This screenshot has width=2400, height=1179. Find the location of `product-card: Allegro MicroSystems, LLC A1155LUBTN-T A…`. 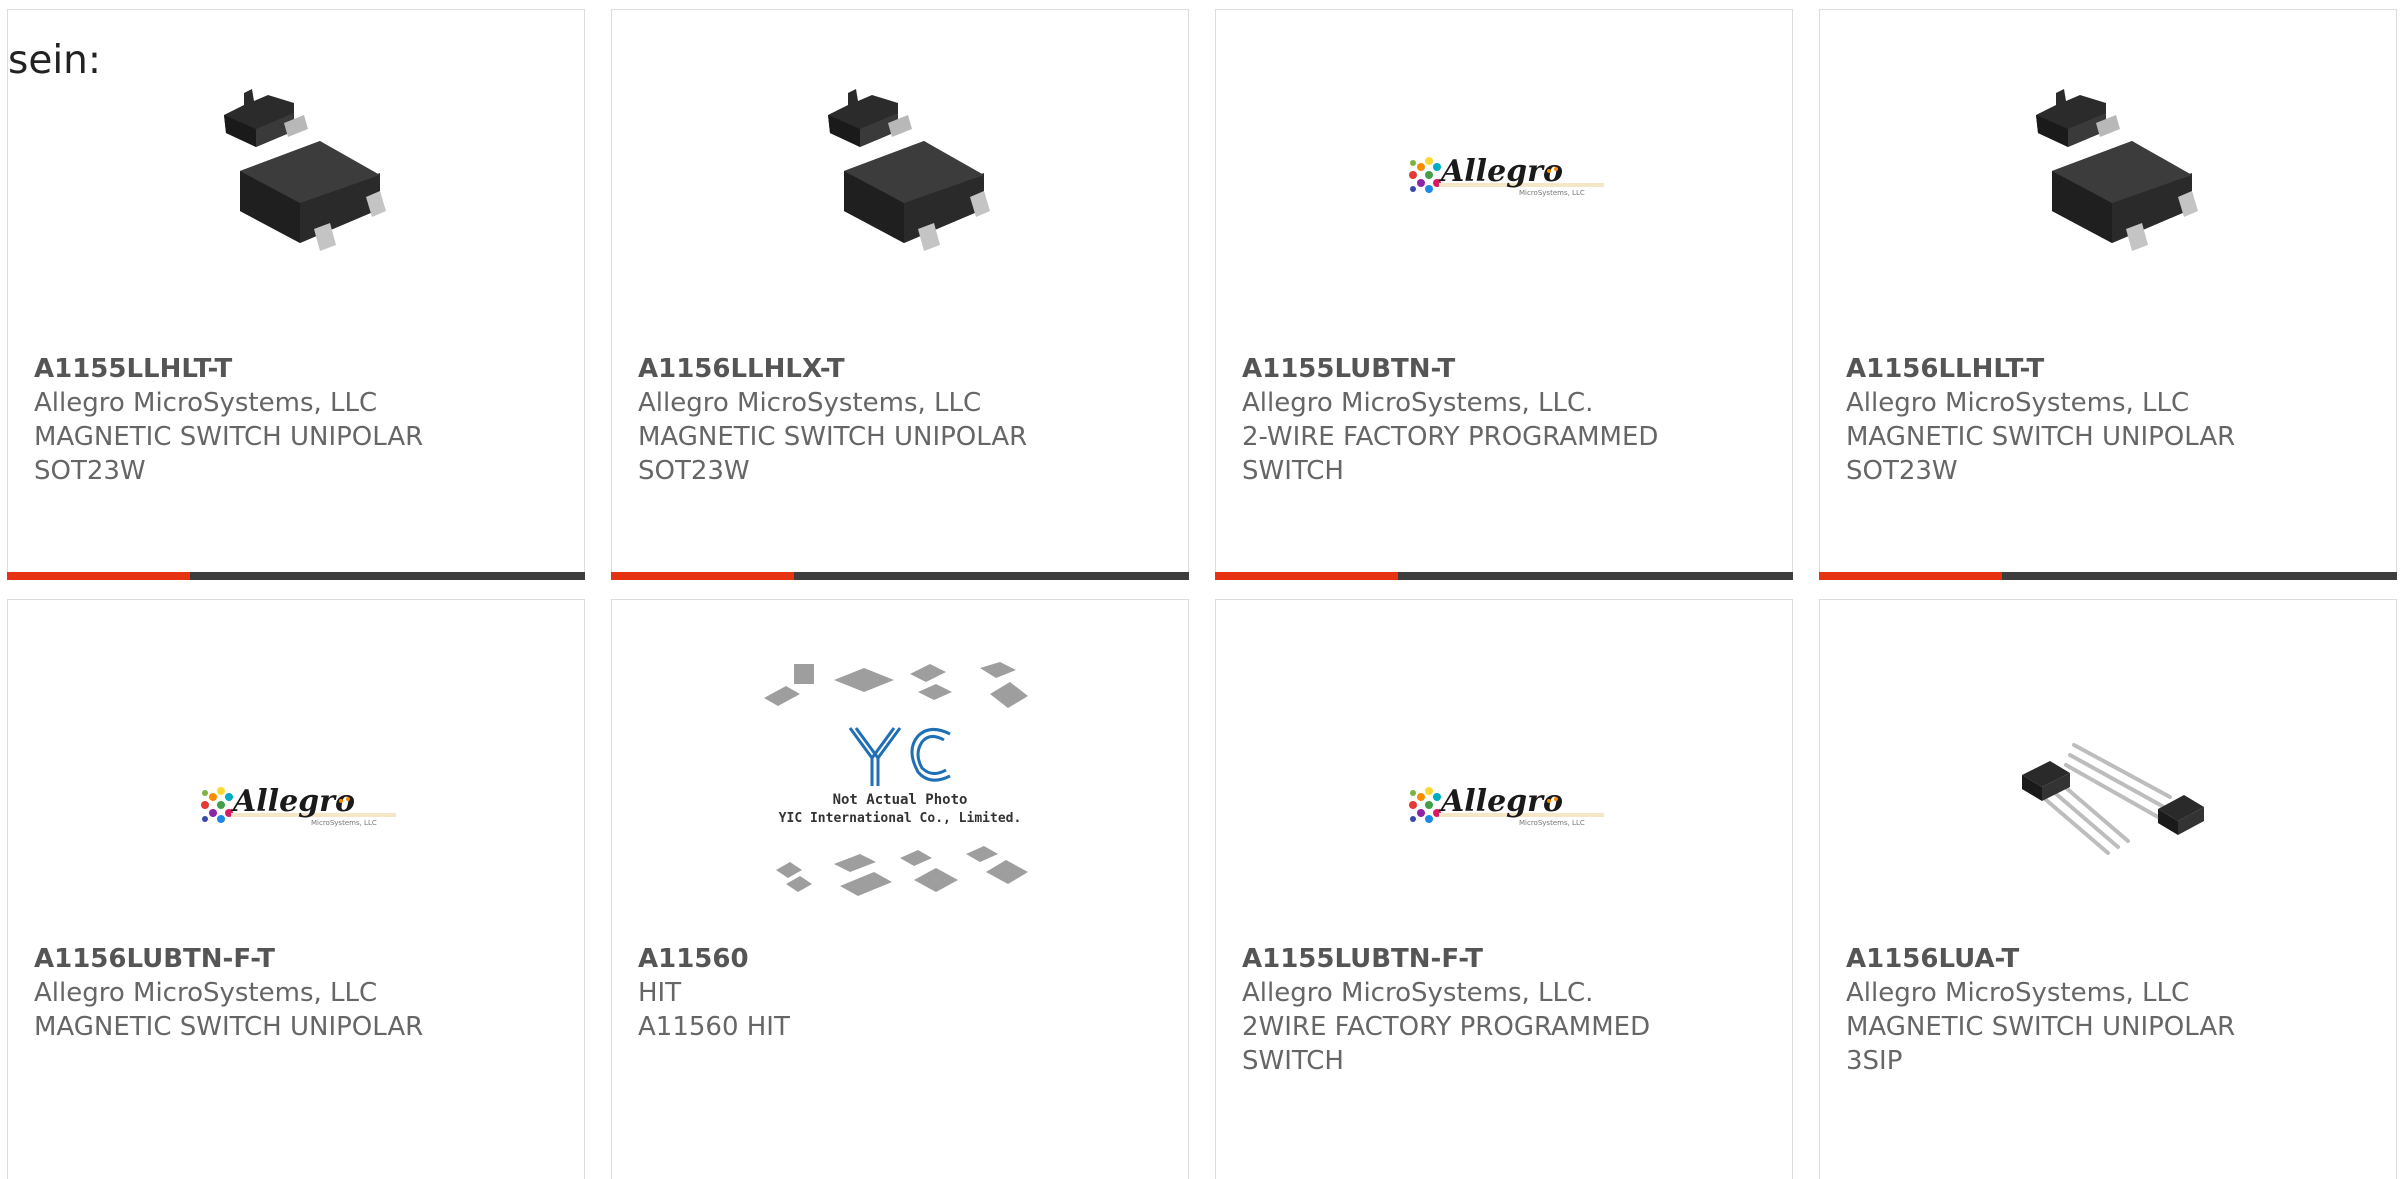

product-card: Allegro MicroSystems, LLC A1155LUBTN-T A… is located at coordinates (1504, 294).